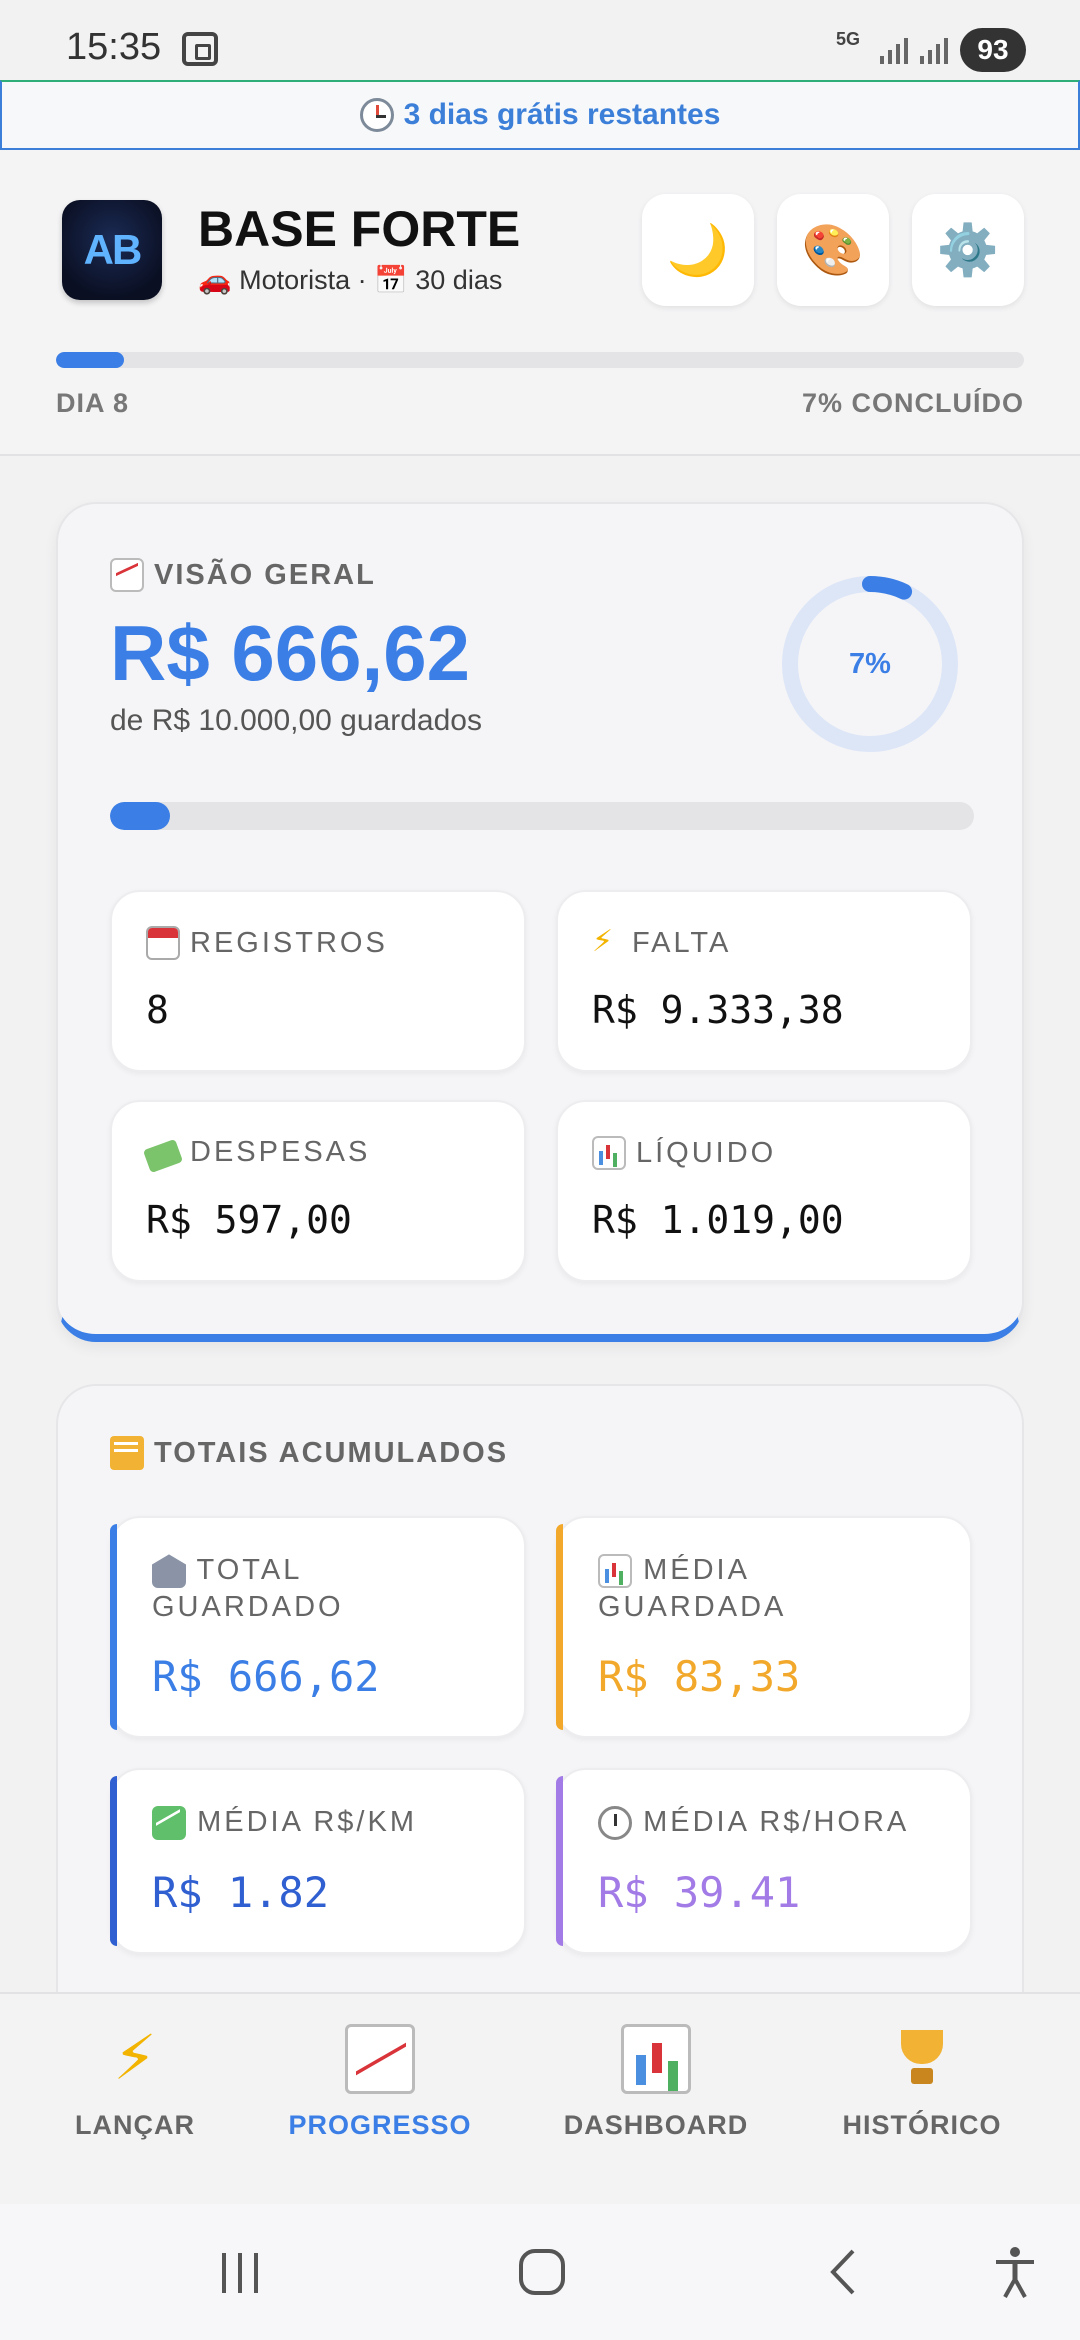 This screenshot has width=1080, height=2340. Describe the element at coordinates (296, 720) in the screenshot. I see `saved-amount-goal: de R$ 10.000,00 guardados` at that location.